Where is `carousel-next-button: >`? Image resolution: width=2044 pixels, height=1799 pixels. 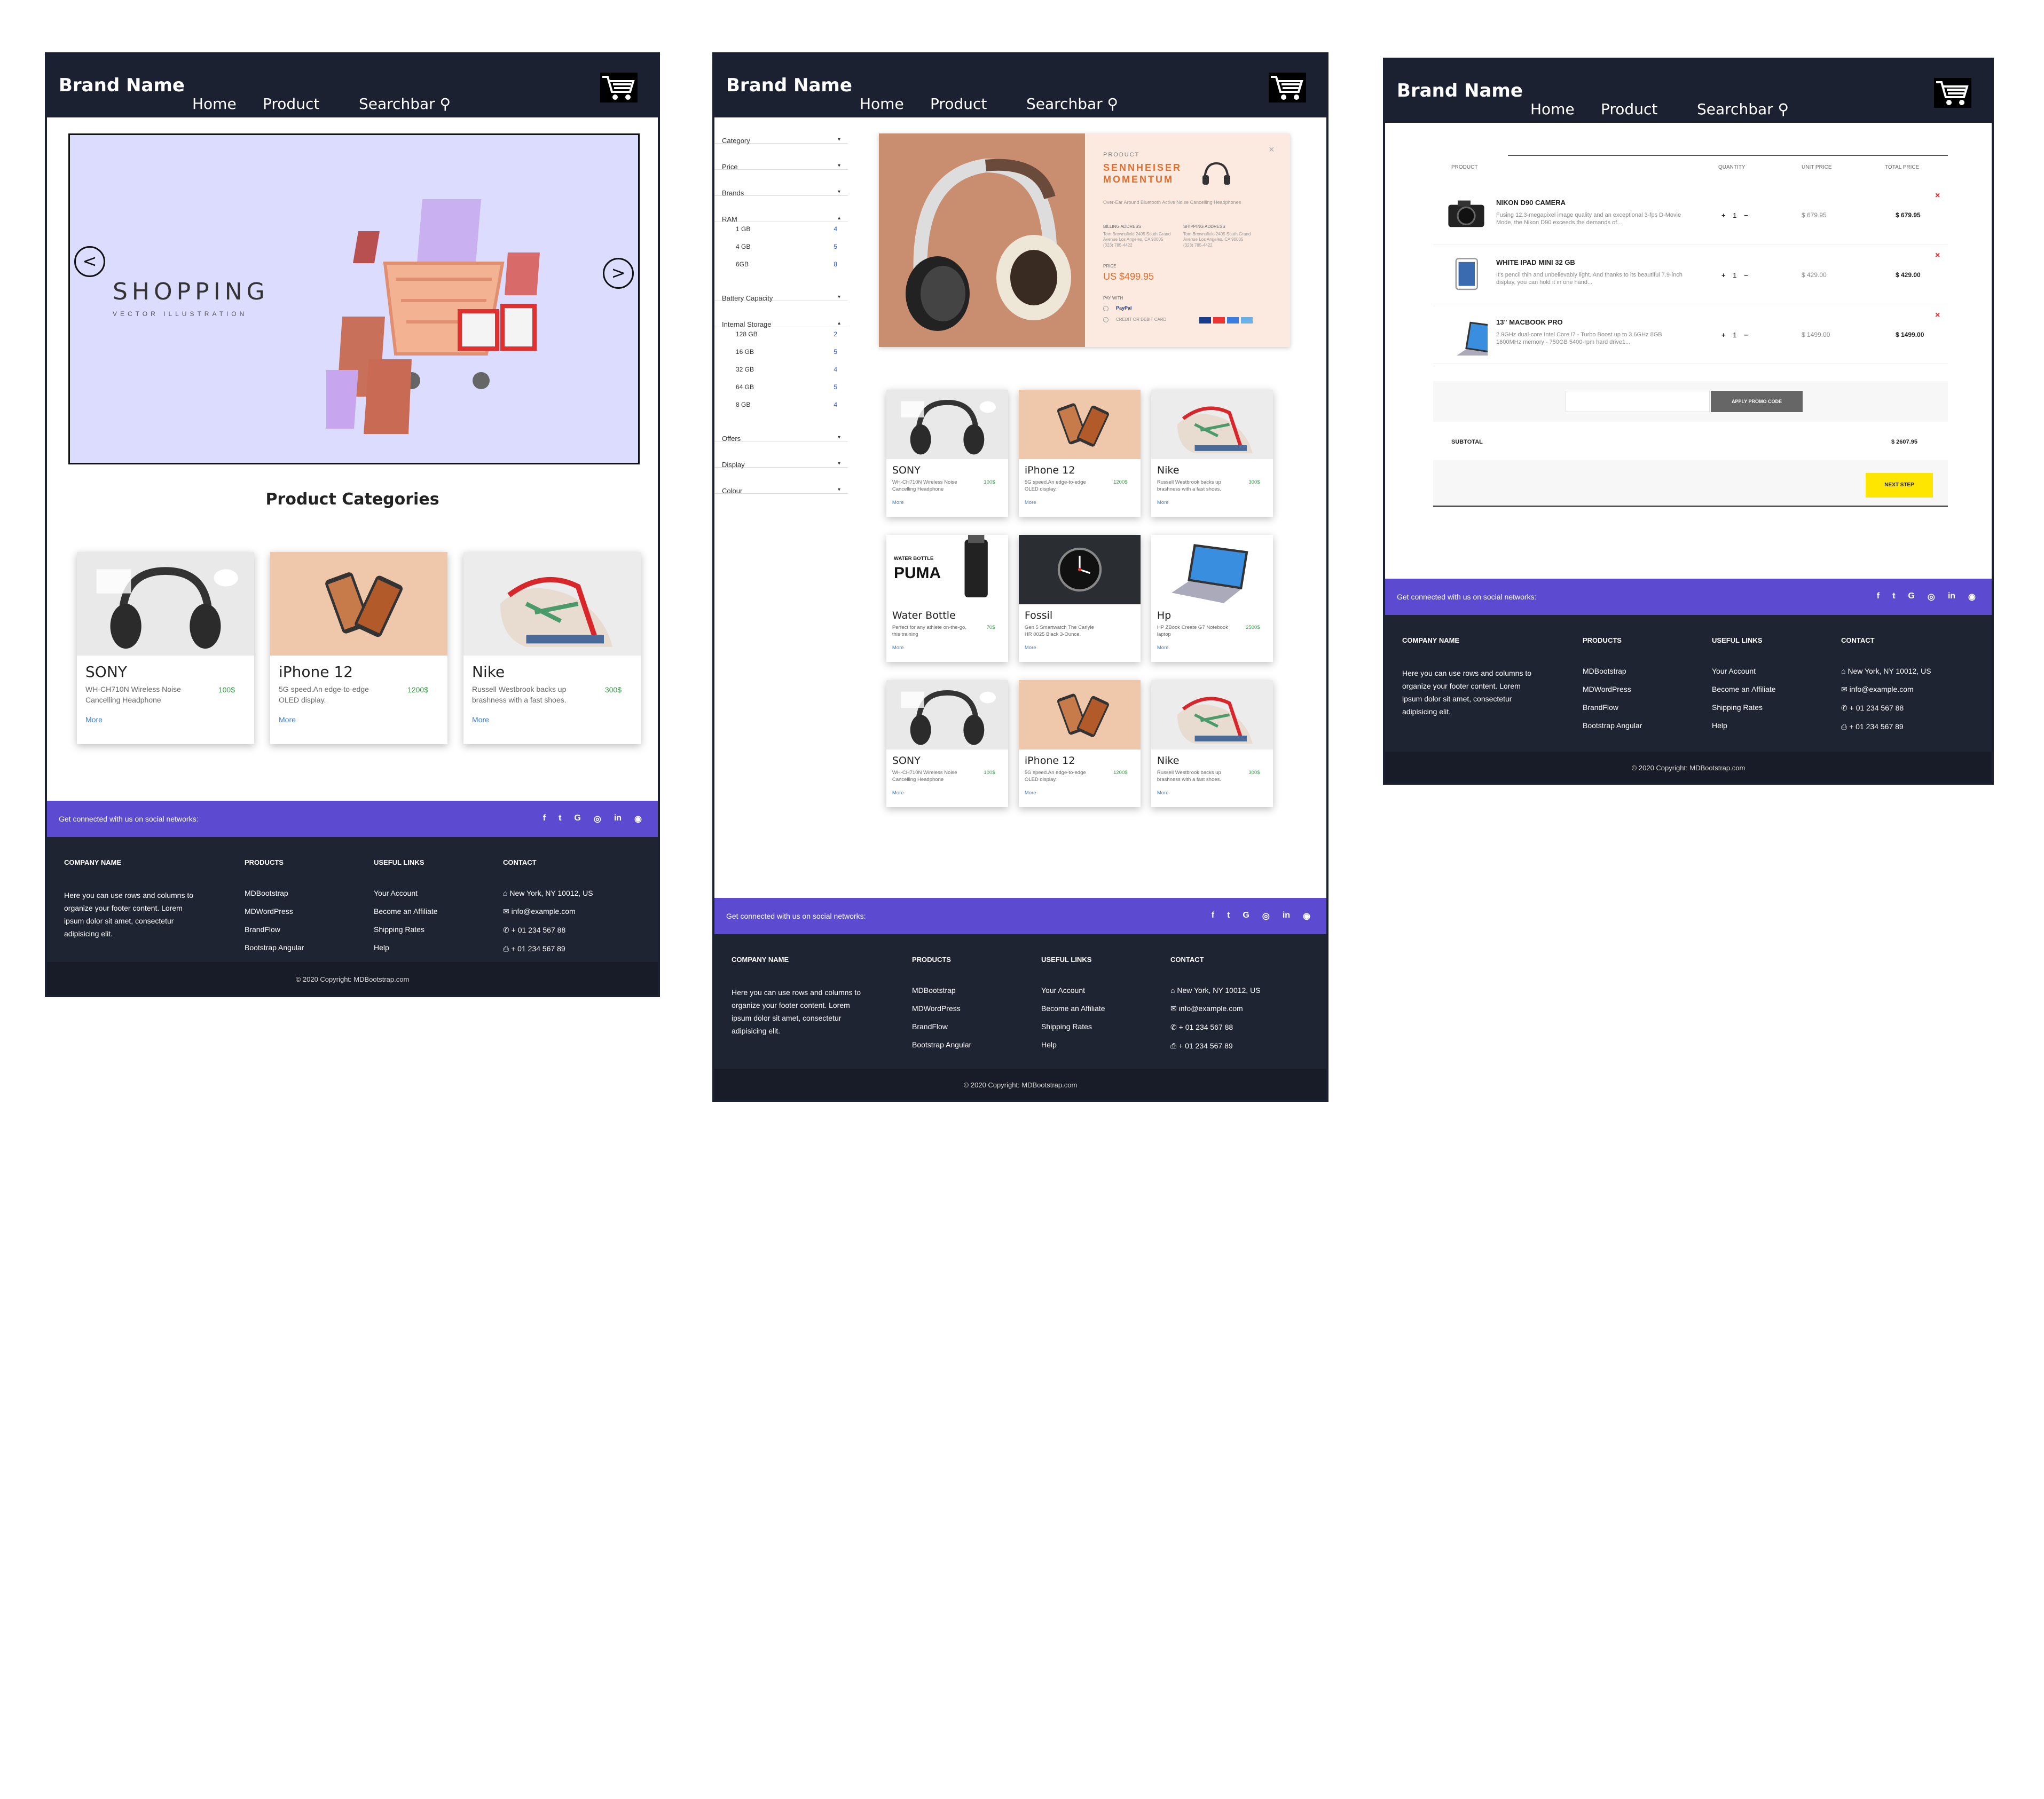 carousel-next-button: > is located at coordinates (618, 273).